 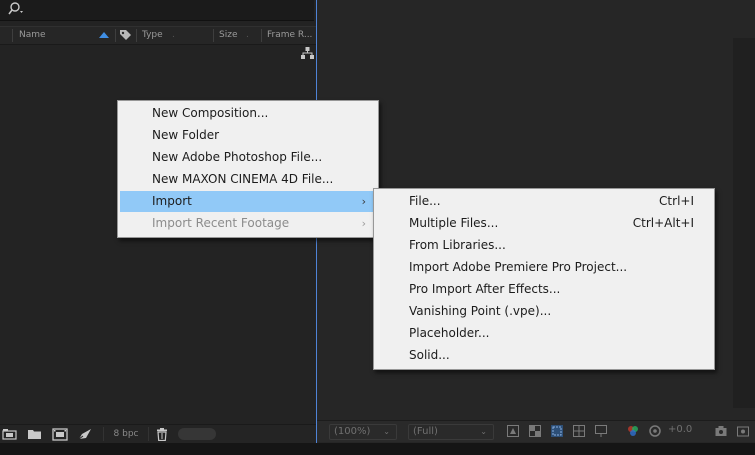 What do you see at coordinates (721, 431) in the screenshot?
I see `camera-snapshot-icon` at bounding box center [721, 431].